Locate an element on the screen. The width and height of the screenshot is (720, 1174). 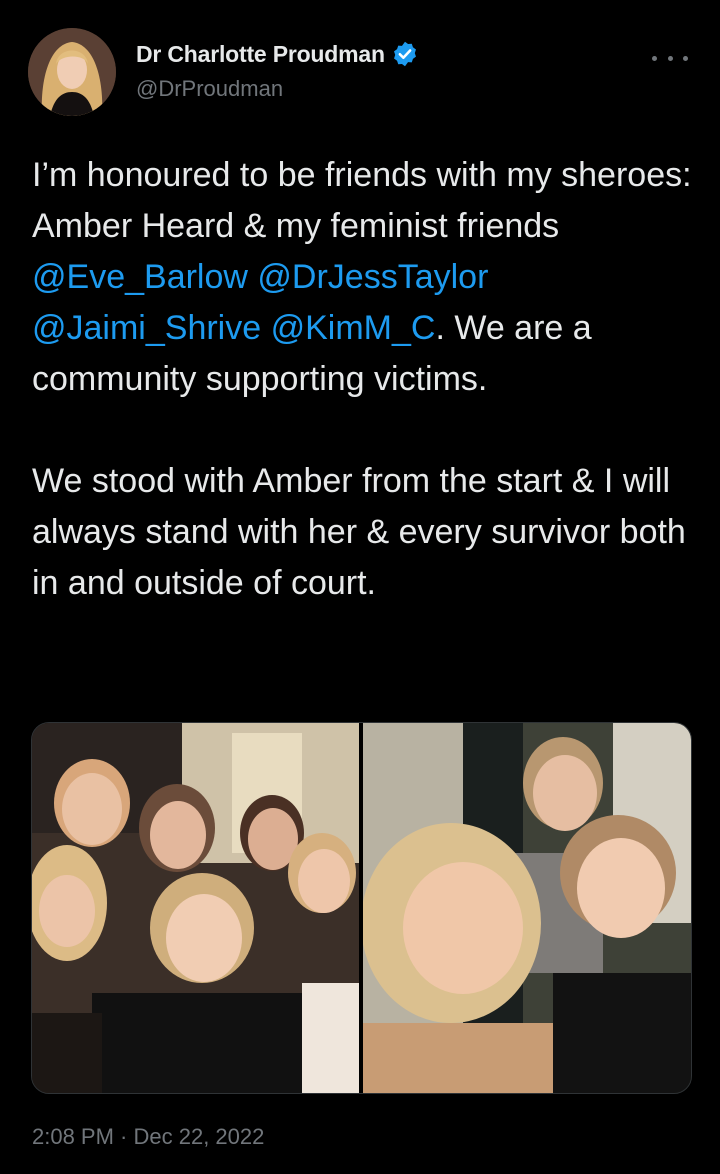
media-photo-left is located at coordinates (195, 908).